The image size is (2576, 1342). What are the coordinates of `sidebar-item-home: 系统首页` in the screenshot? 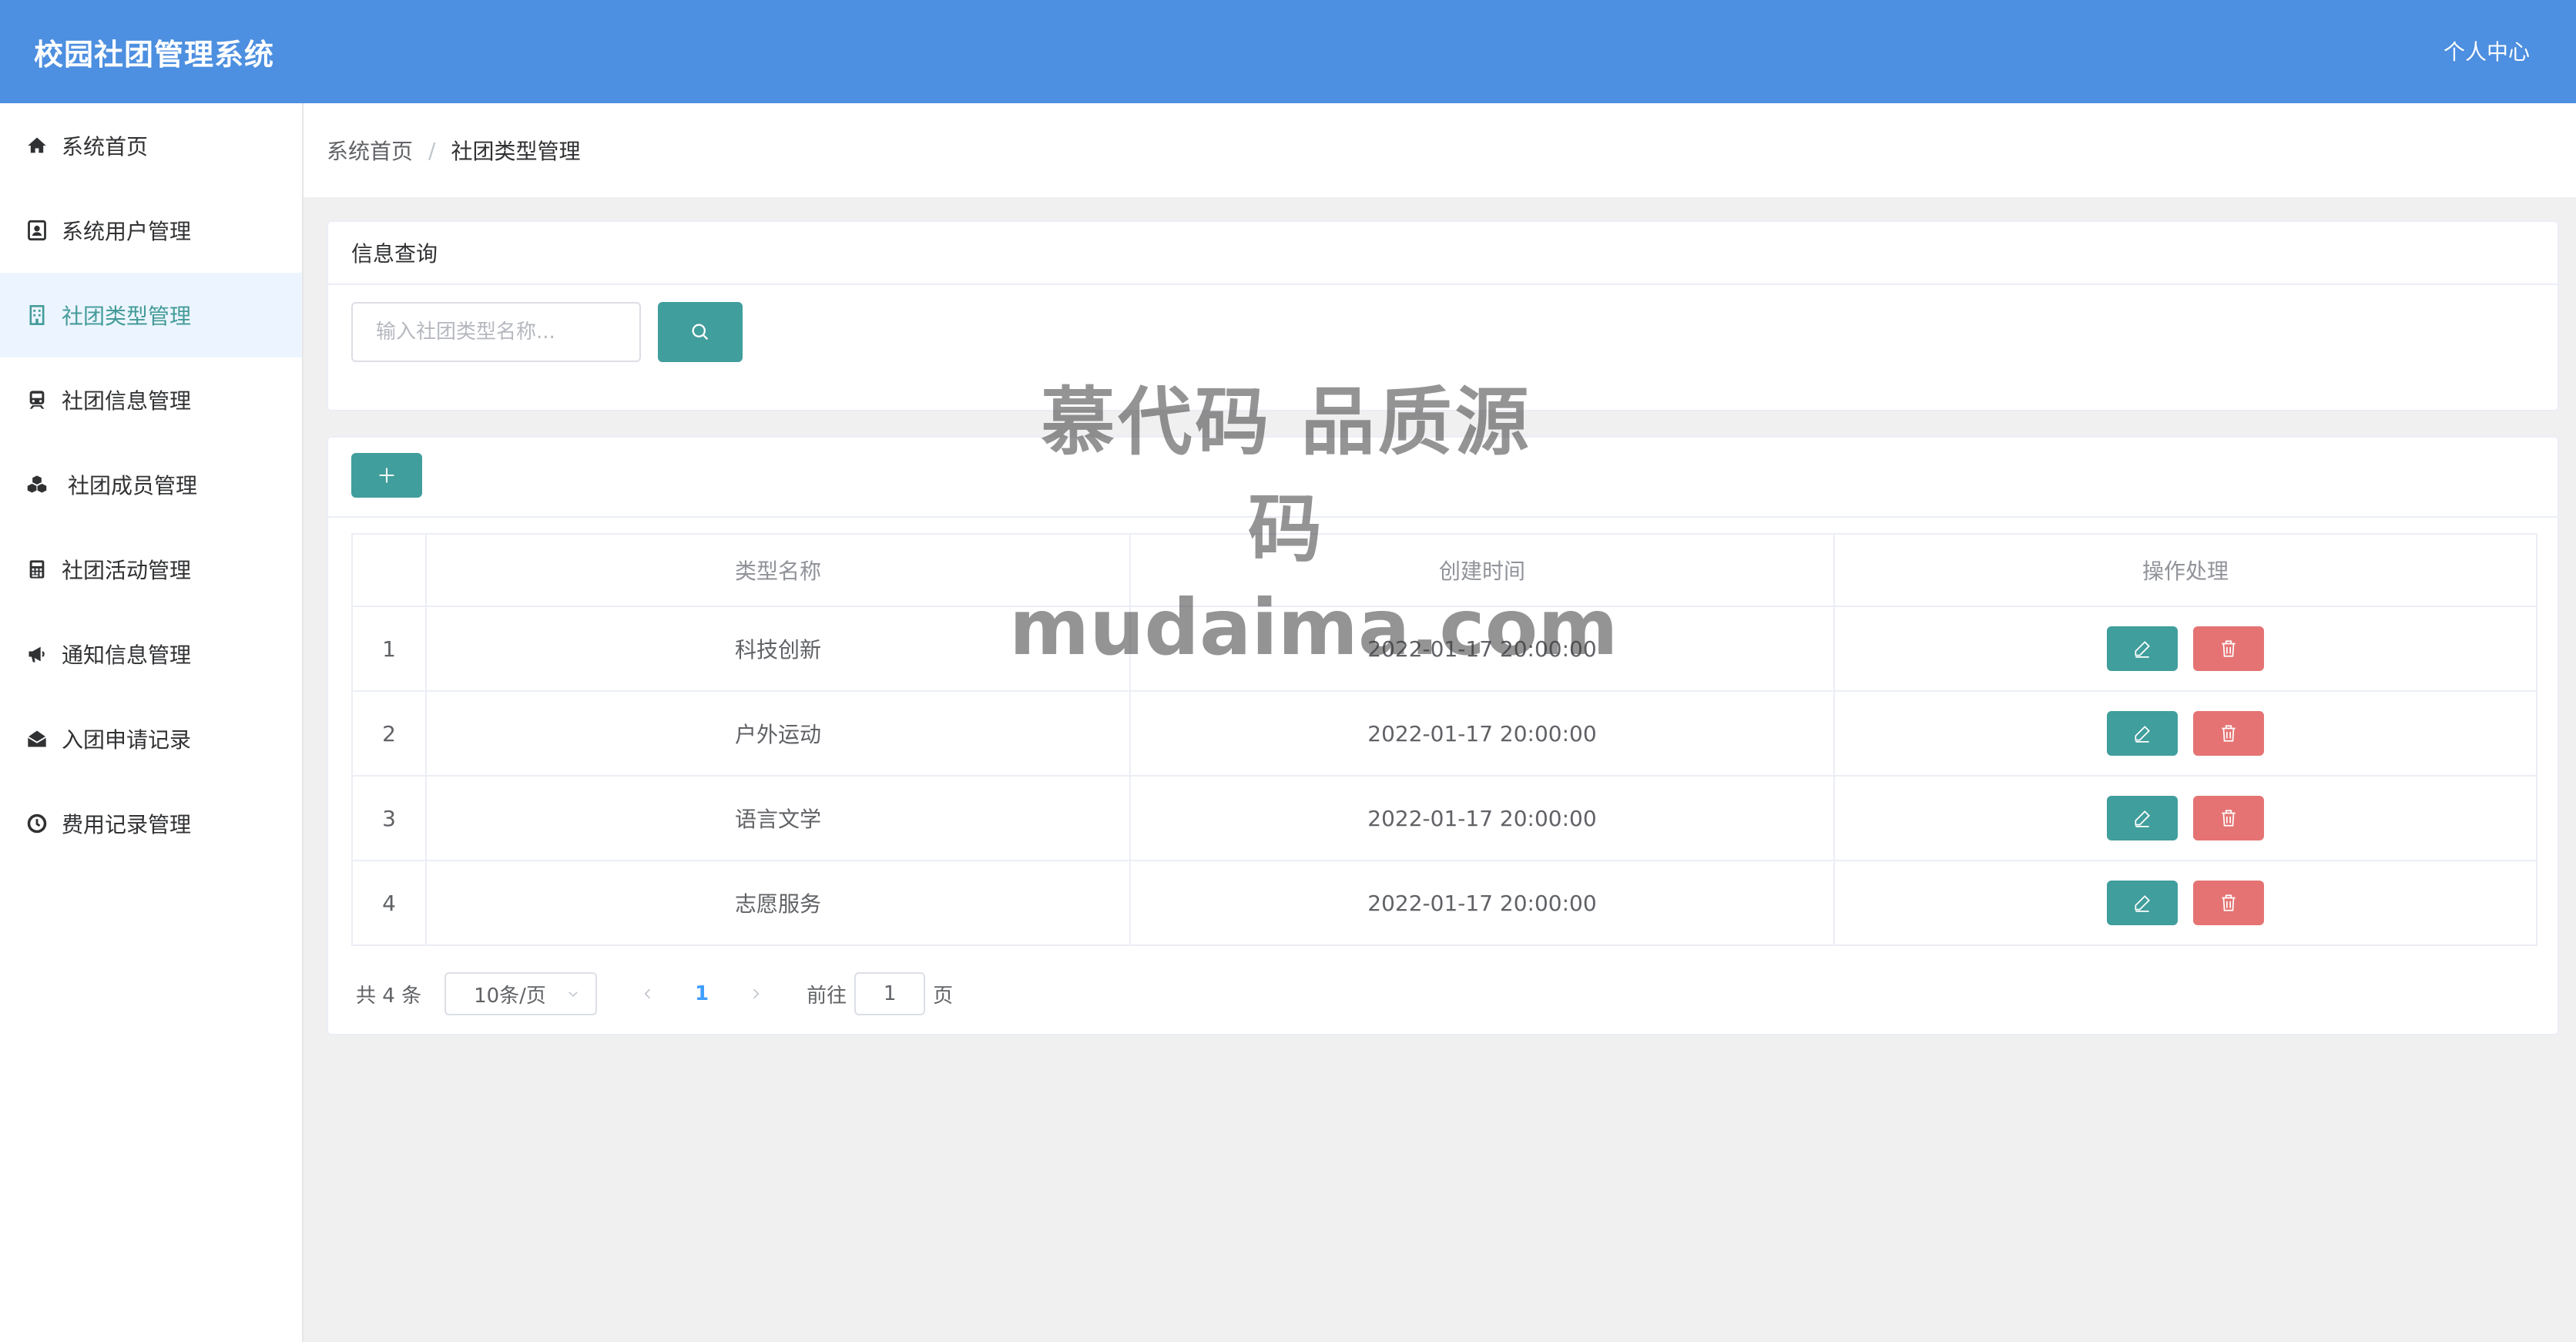 It's located at (151, 145).